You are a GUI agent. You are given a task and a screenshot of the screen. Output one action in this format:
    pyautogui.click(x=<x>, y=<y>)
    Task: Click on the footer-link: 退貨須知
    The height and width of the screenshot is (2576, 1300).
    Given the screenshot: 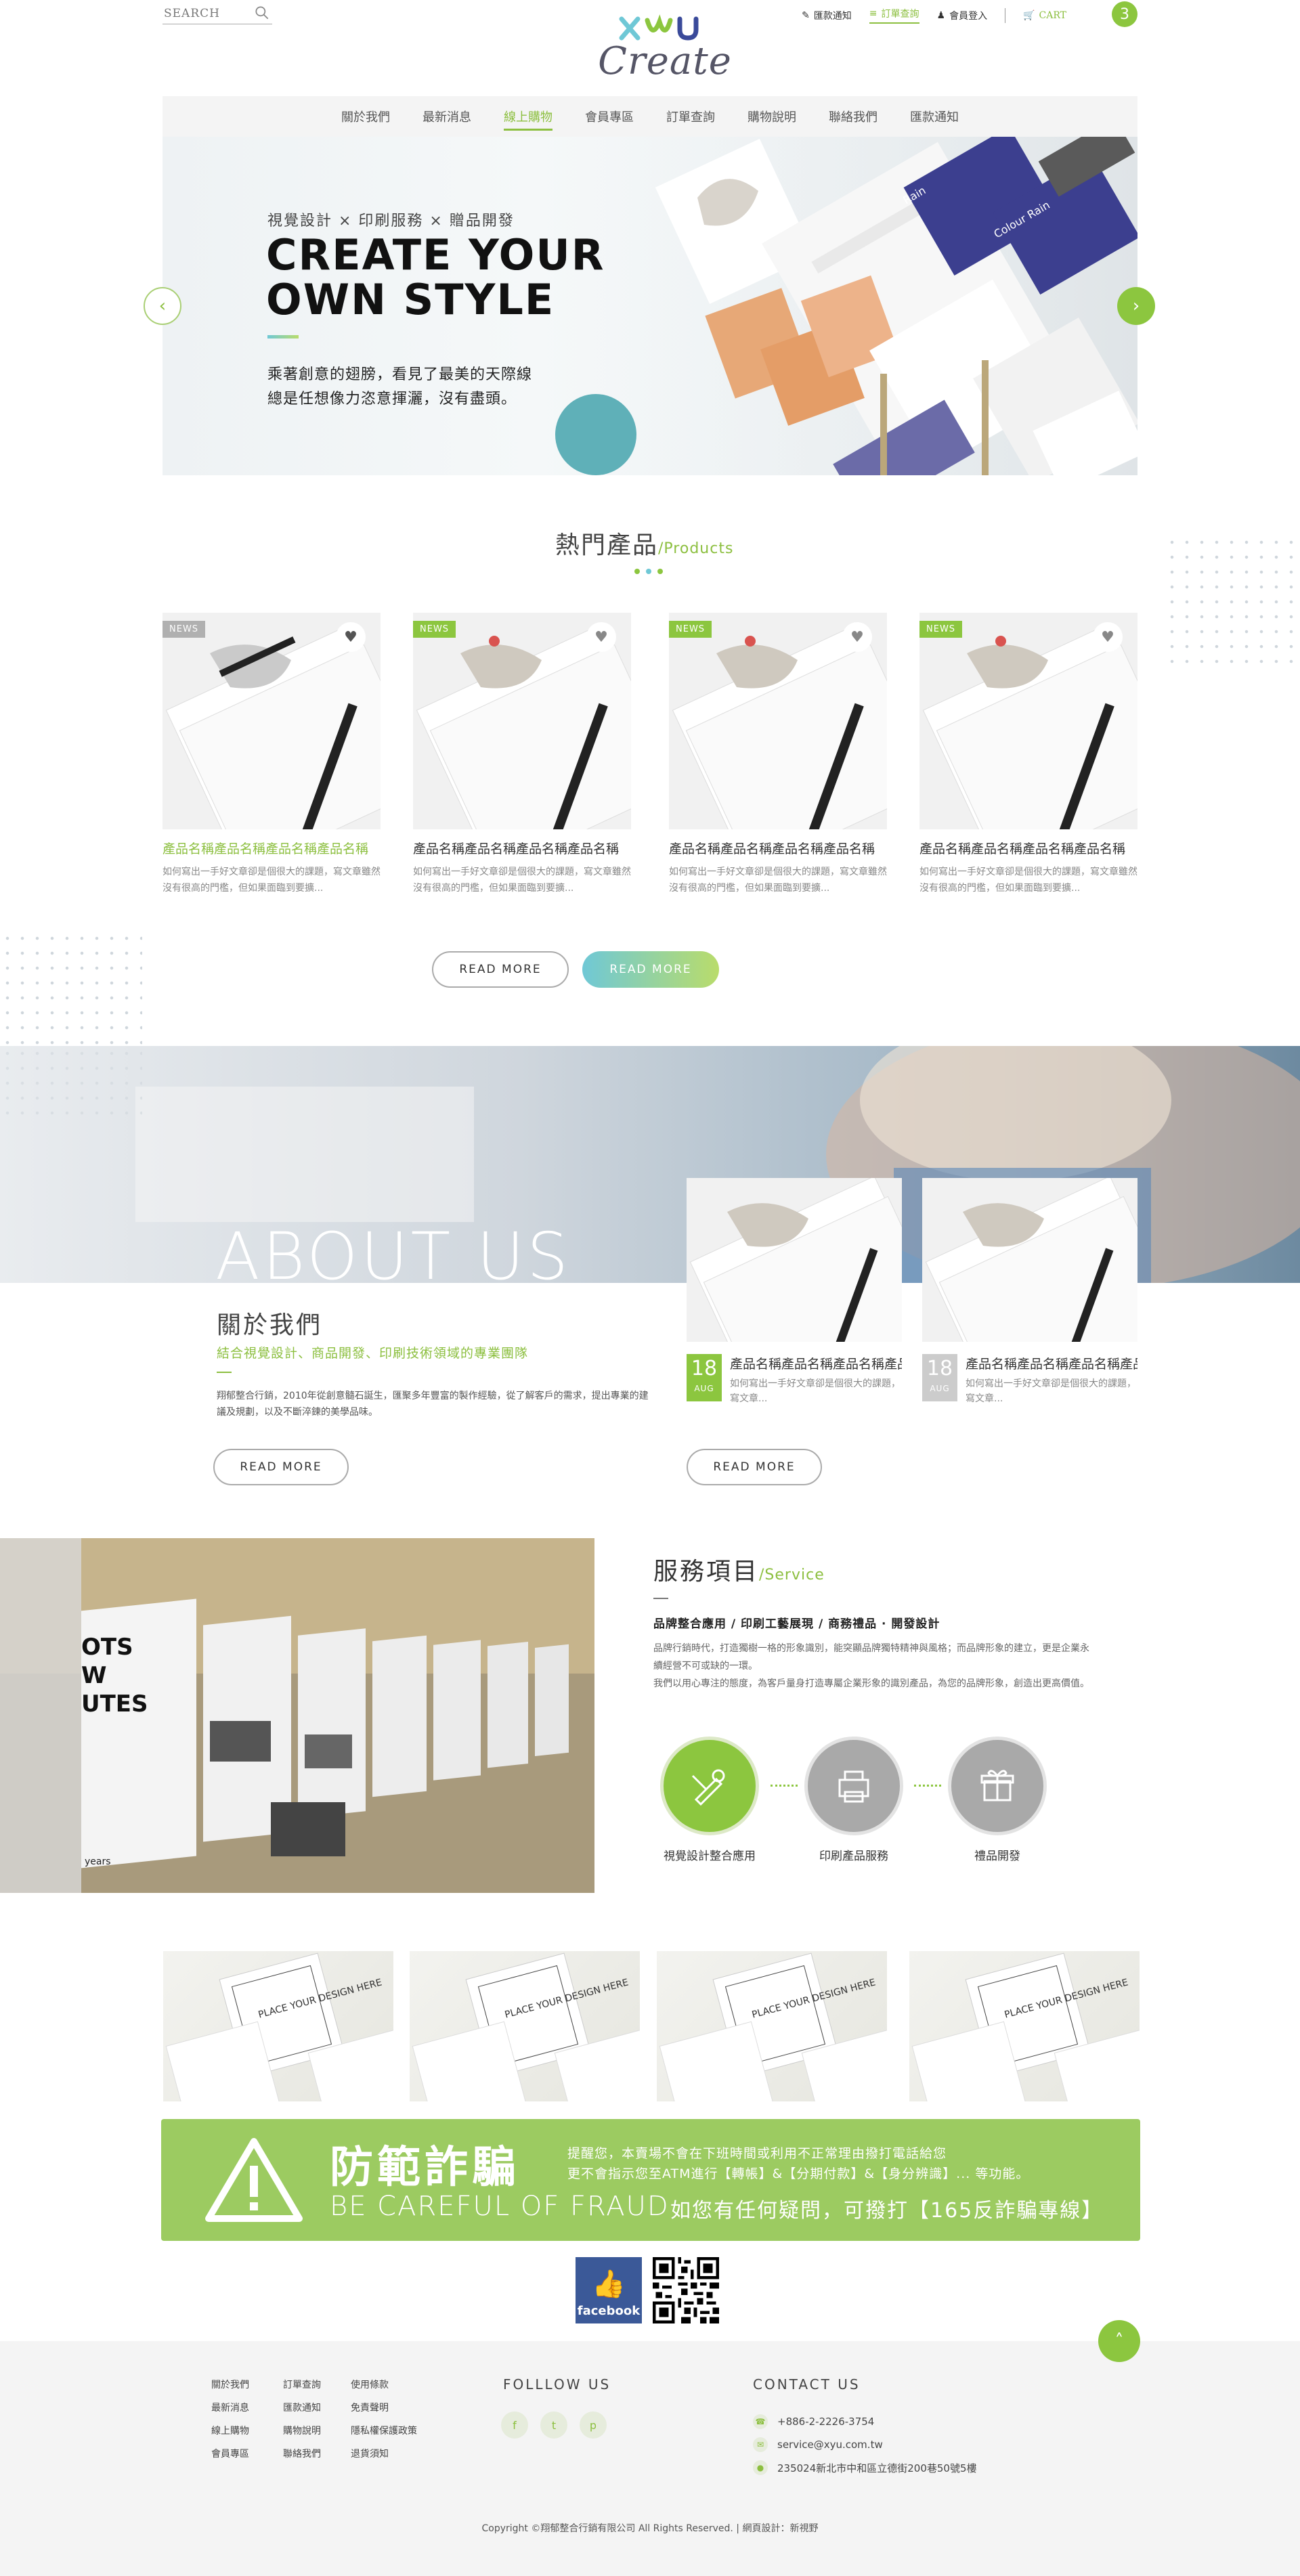 What is the action you would take?
    pyautogui.click(x=392, y=2453)
    